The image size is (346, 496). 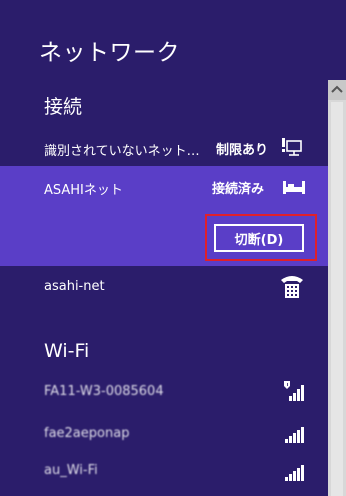 What do you see at coordinates (67, 351) in the screenshot?
I see `section-wifi: Wi-Fi` at bounding box center [67, 351].